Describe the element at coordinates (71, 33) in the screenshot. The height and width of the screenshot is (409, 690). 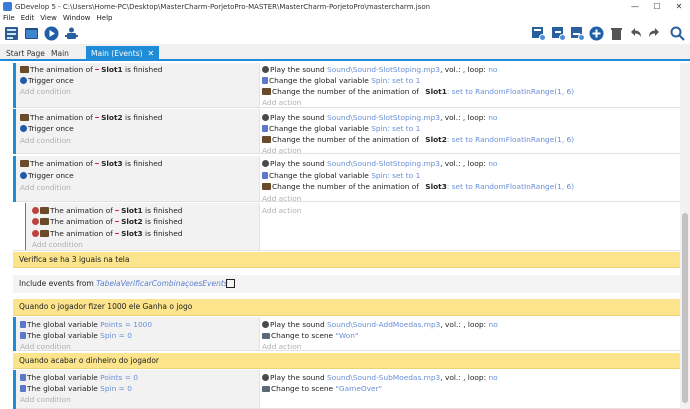
I see `network-preview-icon` at that location.